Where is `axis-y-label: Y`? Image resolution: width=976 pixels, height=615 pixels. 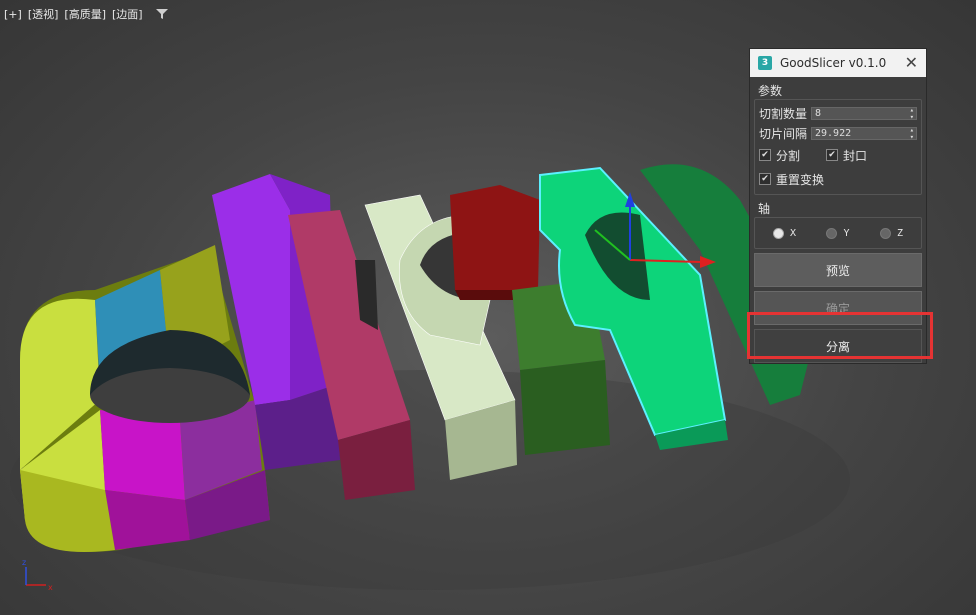
axis-y-label: Y is located at coordinates (846, 233).